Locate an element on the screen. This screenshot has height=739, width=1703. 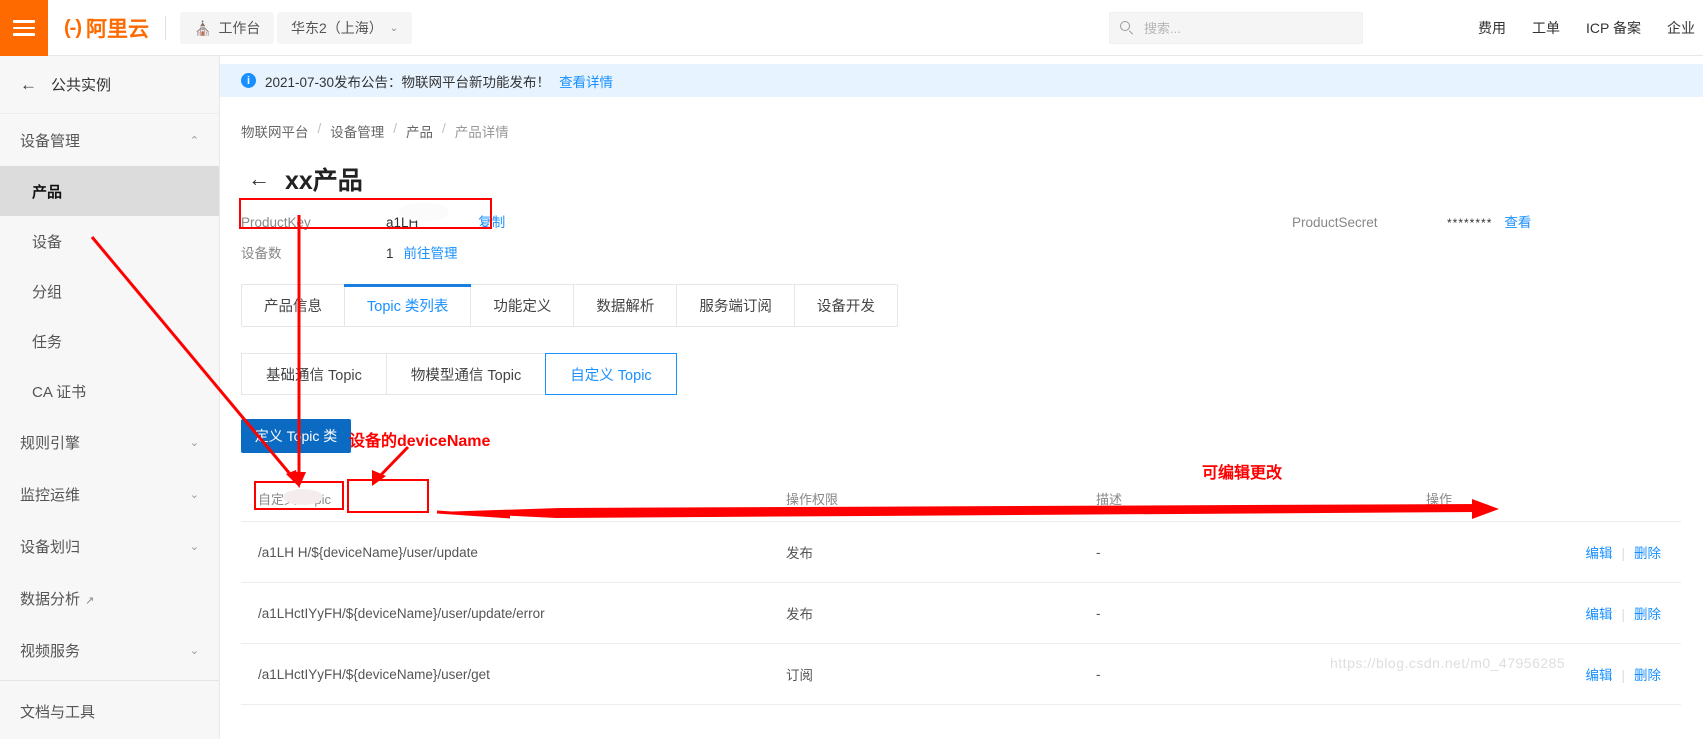
sidebar-group-device-management: 设备管理 ⌃ is located at coordinates (109, 140).